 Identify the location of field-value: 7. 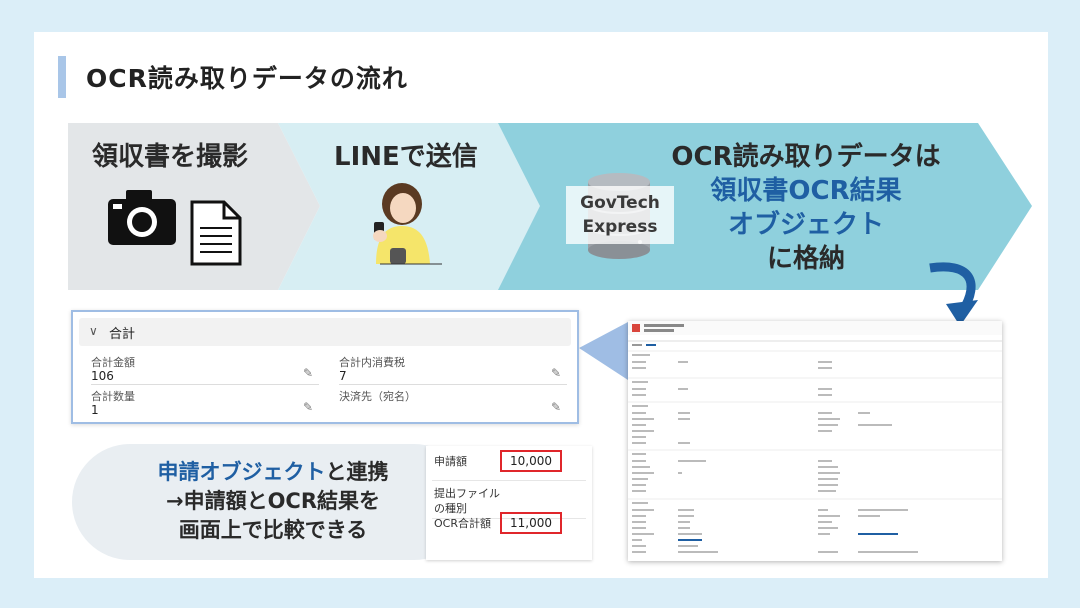
(343, 376).